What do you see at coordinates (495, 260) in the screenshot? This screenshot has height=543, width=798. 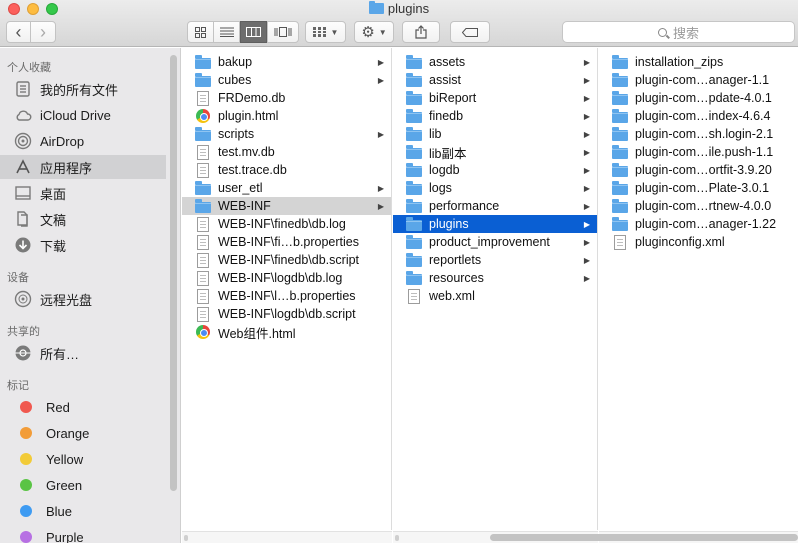 I see `folder-row: reportlets ▶` at bounding box center [495, 260].